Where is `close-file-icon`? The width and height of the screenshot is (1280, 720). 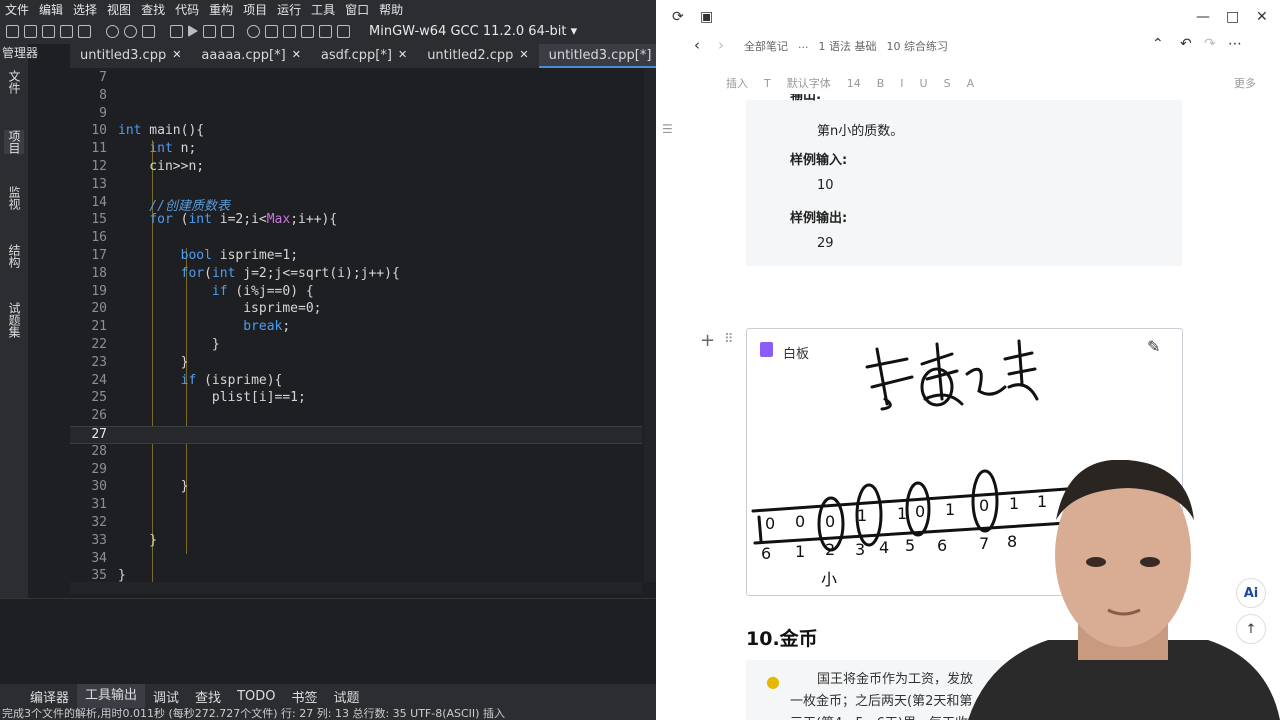
close-file-icon is located at coordinates (84, 31).